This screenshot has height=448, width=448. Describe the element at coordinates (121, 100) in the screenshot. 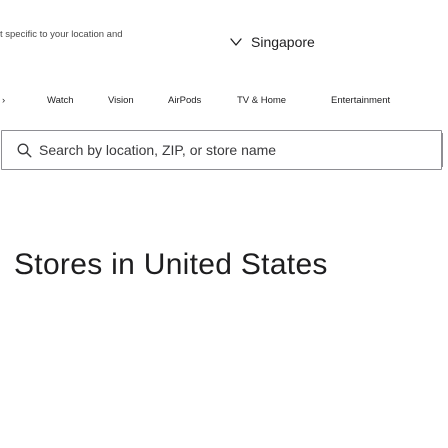

I see `nav-item-vision: Vision` at that location.